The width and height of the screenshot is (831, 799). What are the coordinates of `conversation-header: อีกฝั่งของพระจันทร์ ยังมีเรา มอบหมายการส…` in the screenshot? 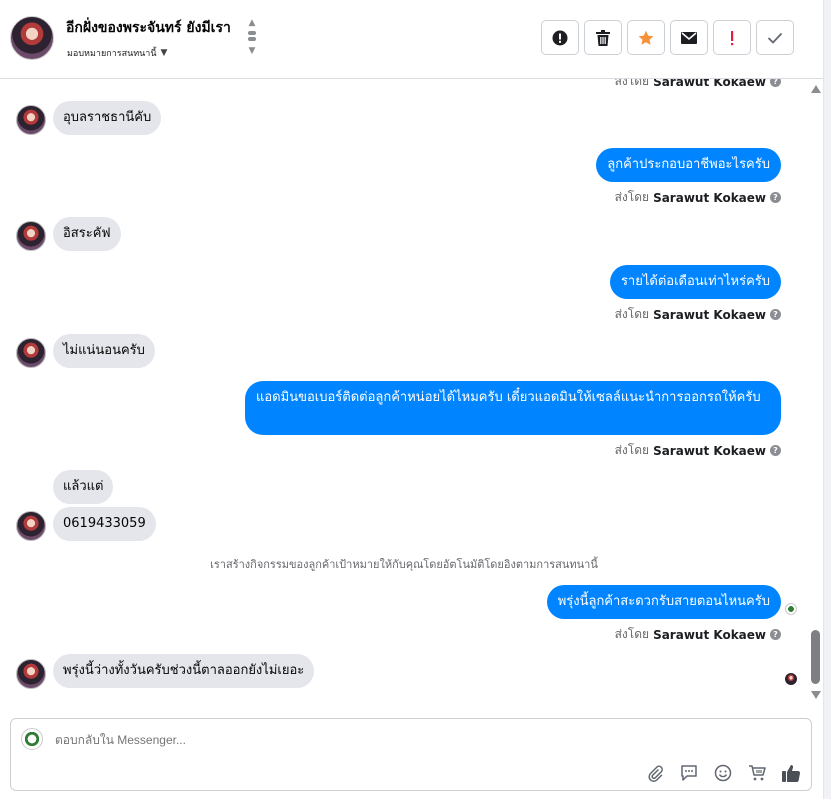 It's located at (415, 39).